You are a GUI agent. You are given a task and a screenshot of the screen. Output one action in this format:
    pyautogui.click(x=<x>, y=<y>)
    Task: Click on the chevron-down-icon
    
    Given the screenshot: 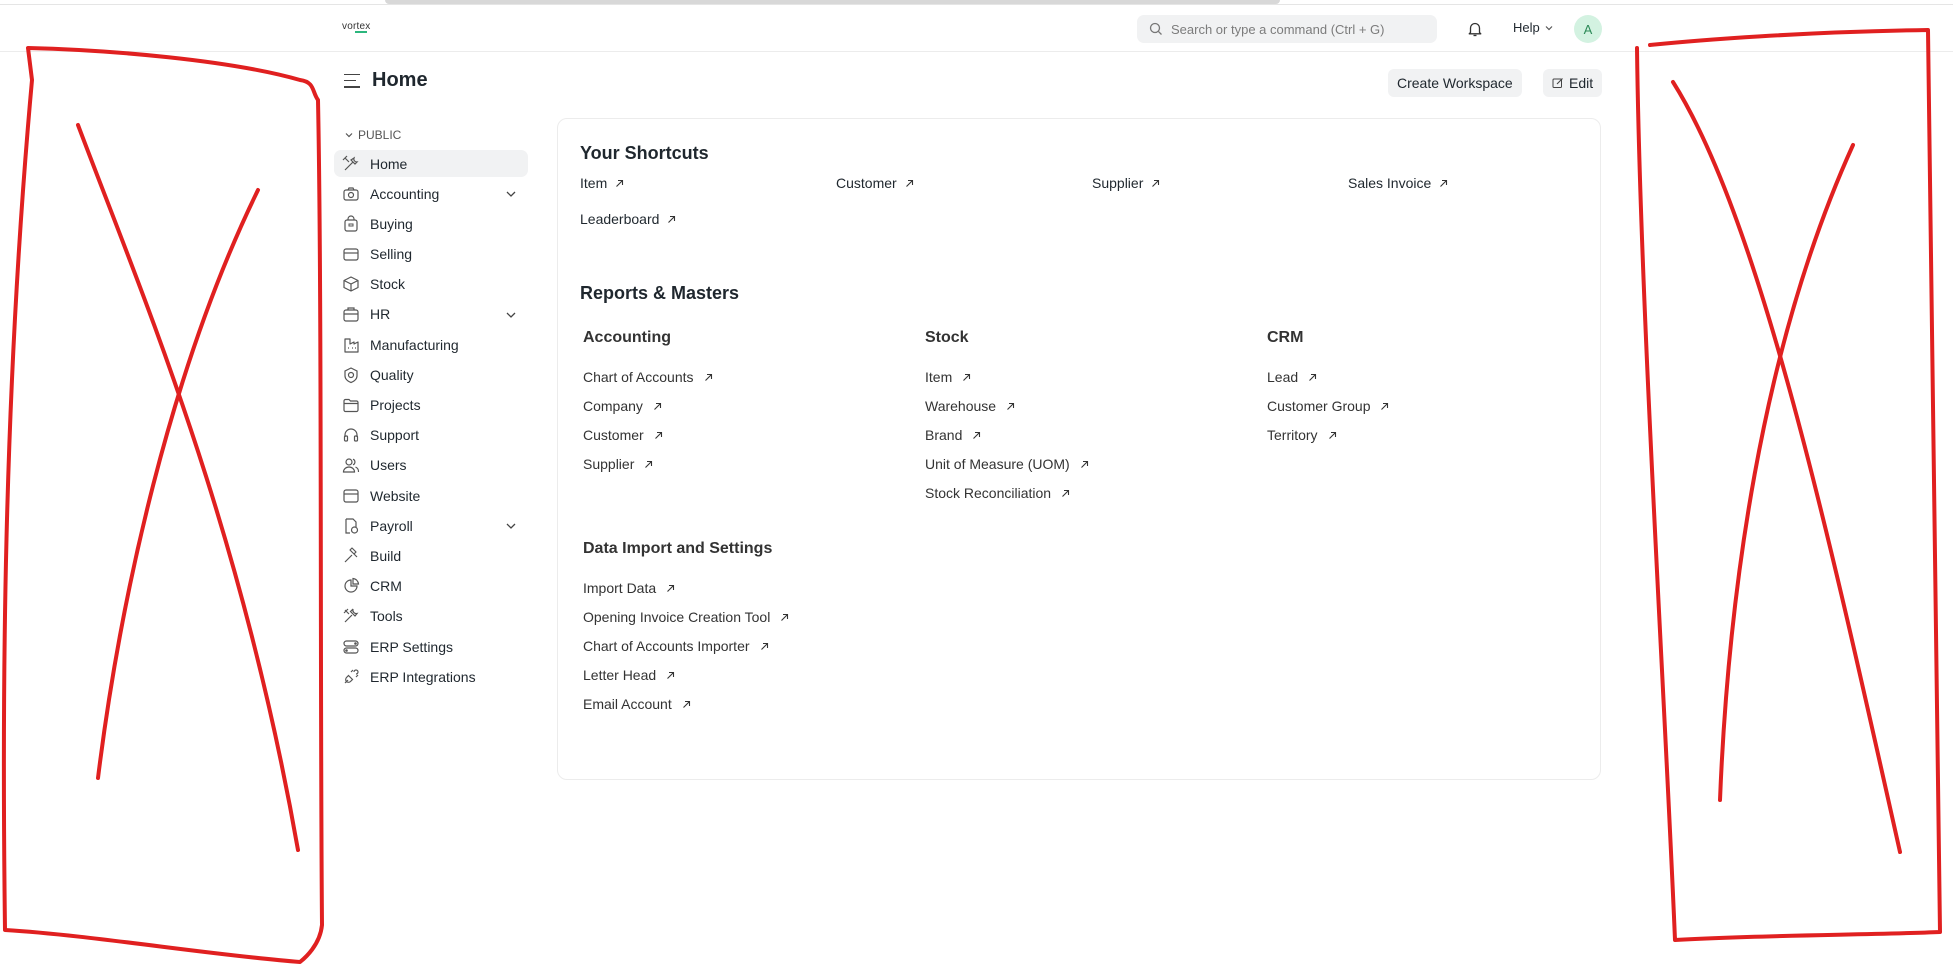 What is the action you would take?
    pyautogui.click(x=511, y=526)
    